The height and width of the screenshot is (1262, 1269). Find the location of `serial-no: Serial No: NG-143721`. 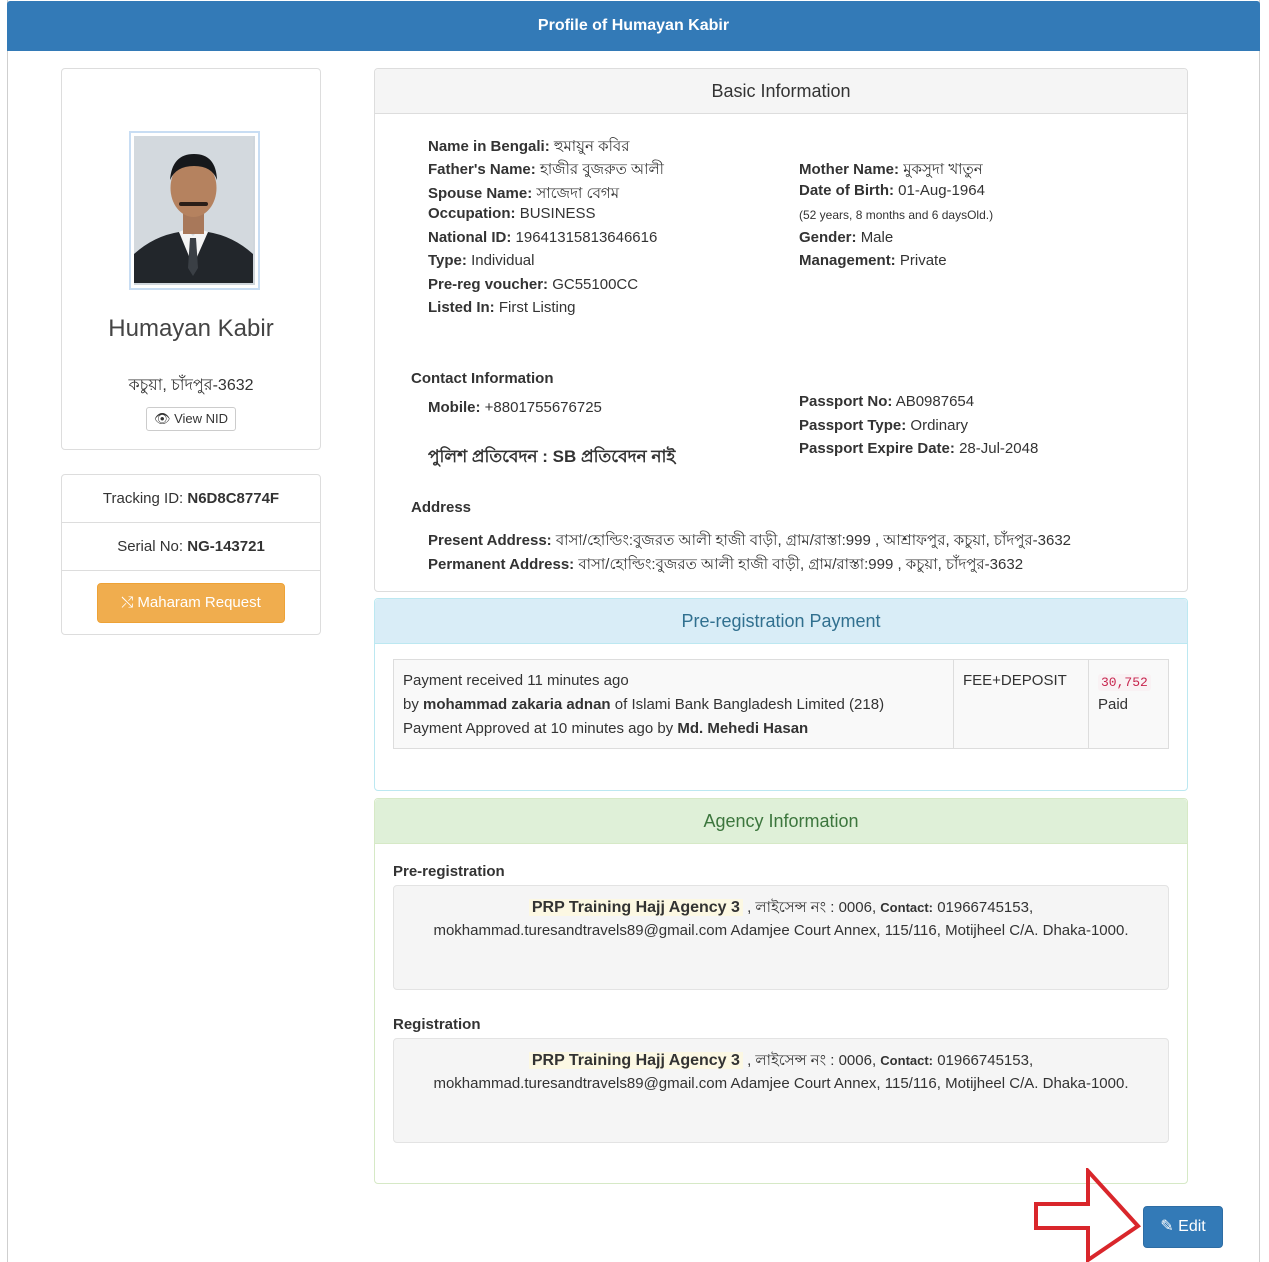

serial-no: Serial No: NG-143721 is located at coordinates (191, 547).